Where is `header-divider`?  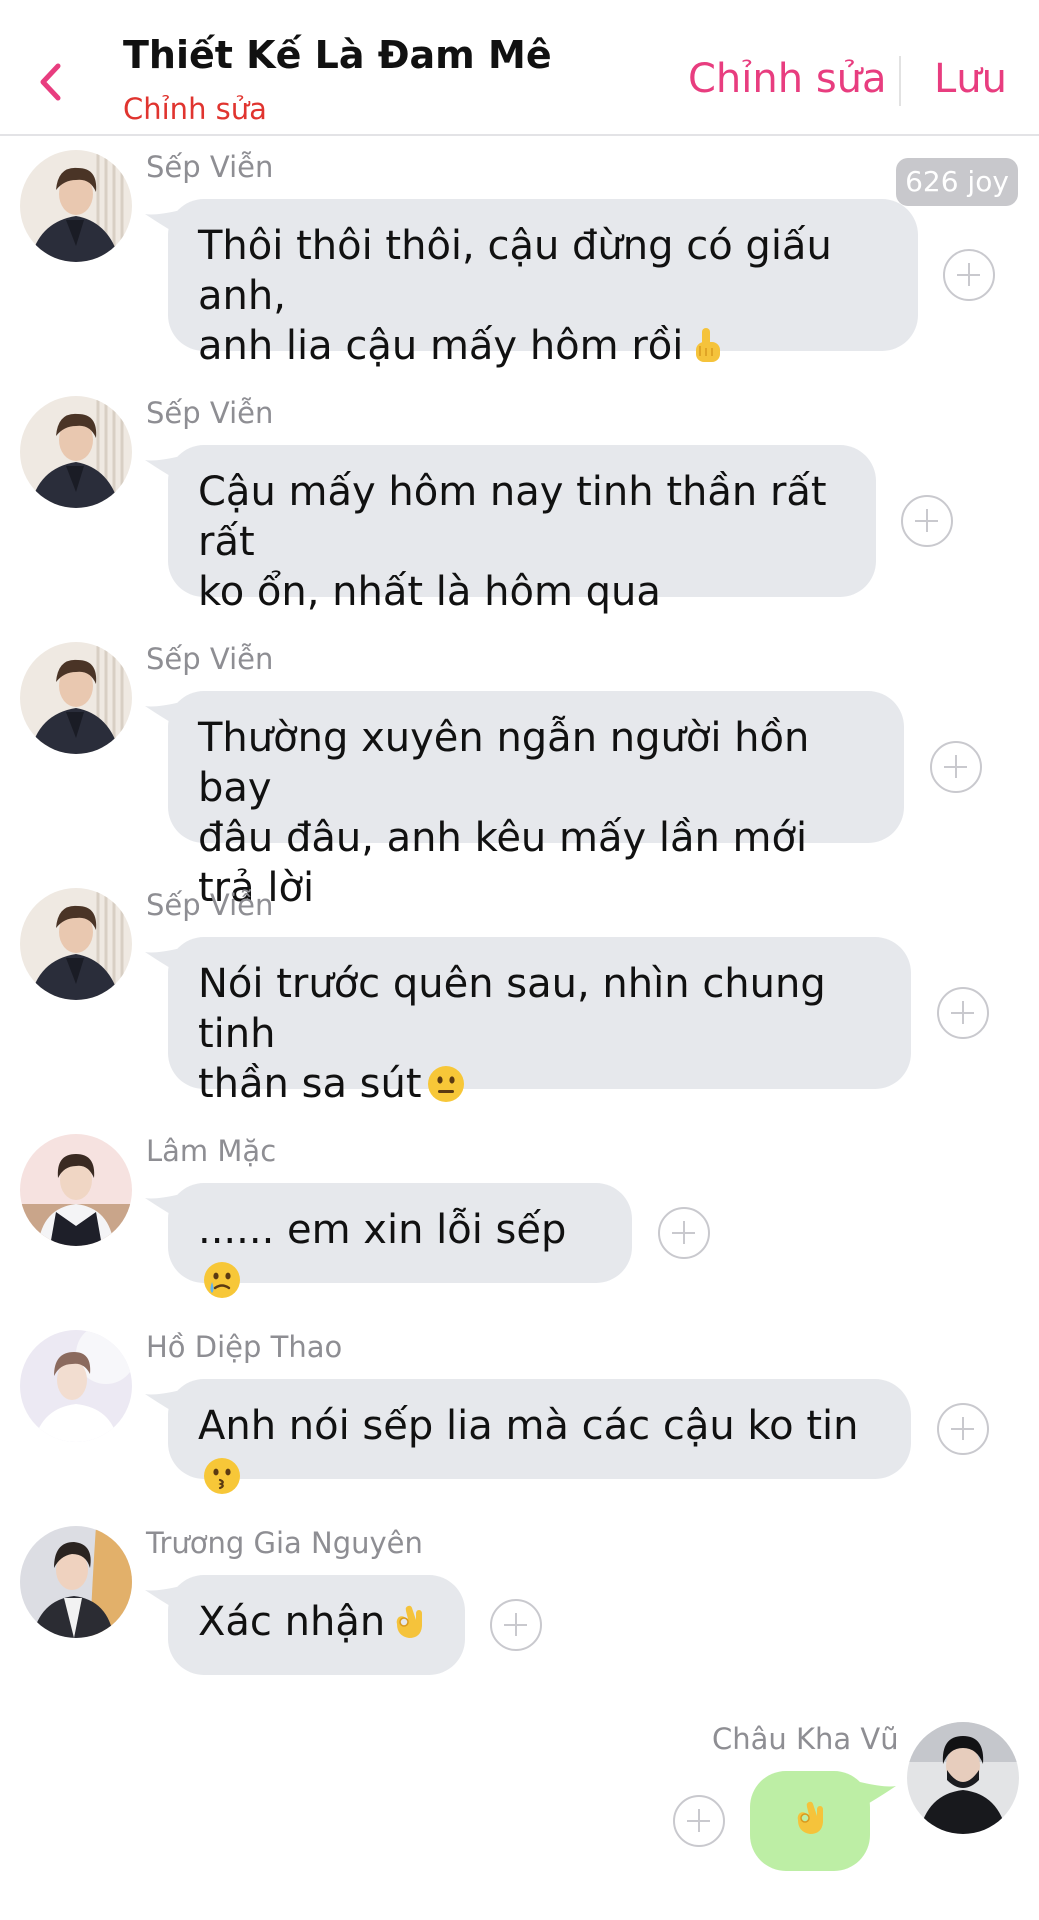 header-divider is located at coordinates (900, 81).